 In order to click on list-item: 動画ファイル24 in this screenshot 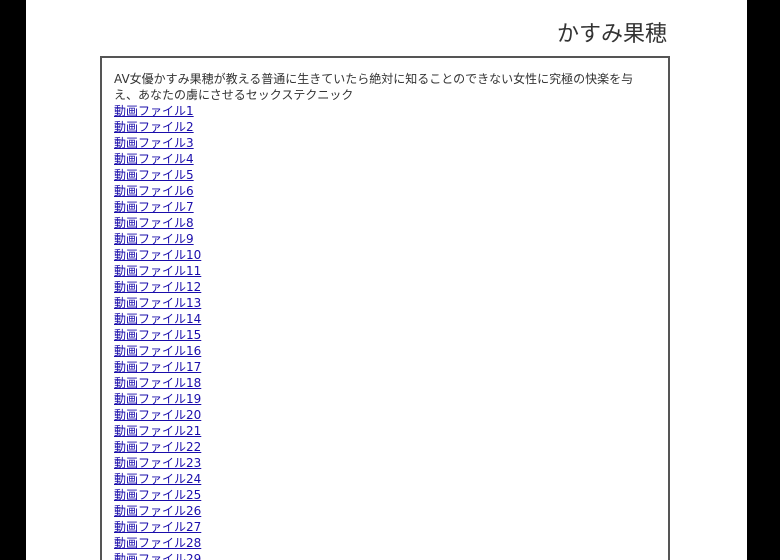, I will do `click(385, 479)`.